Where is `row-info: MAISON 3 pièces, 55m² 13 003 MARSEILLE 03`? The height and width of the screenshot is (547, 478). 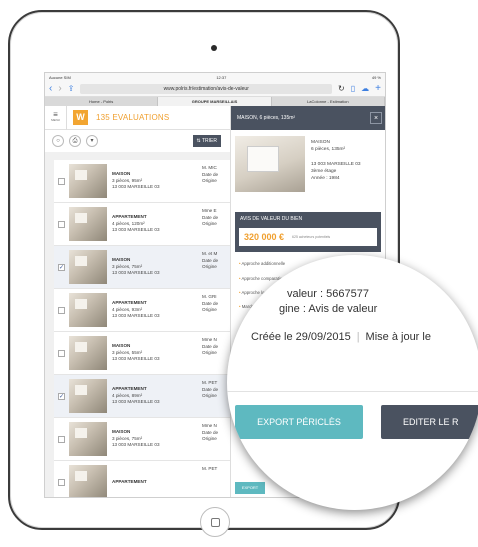
row-info: MAISON 3 pièces, 55m² 13 003 MARSEILLE 03 is located at coordinates (154, 353).